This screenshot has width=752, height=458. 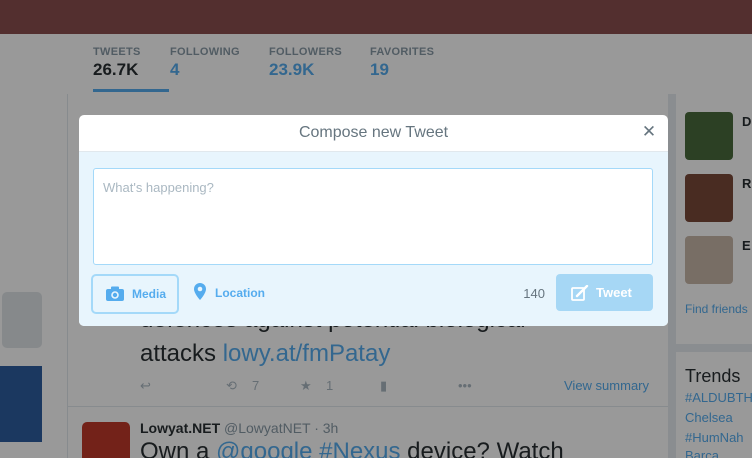 I want to click on location-label: Location, so click(x=240, y=293).